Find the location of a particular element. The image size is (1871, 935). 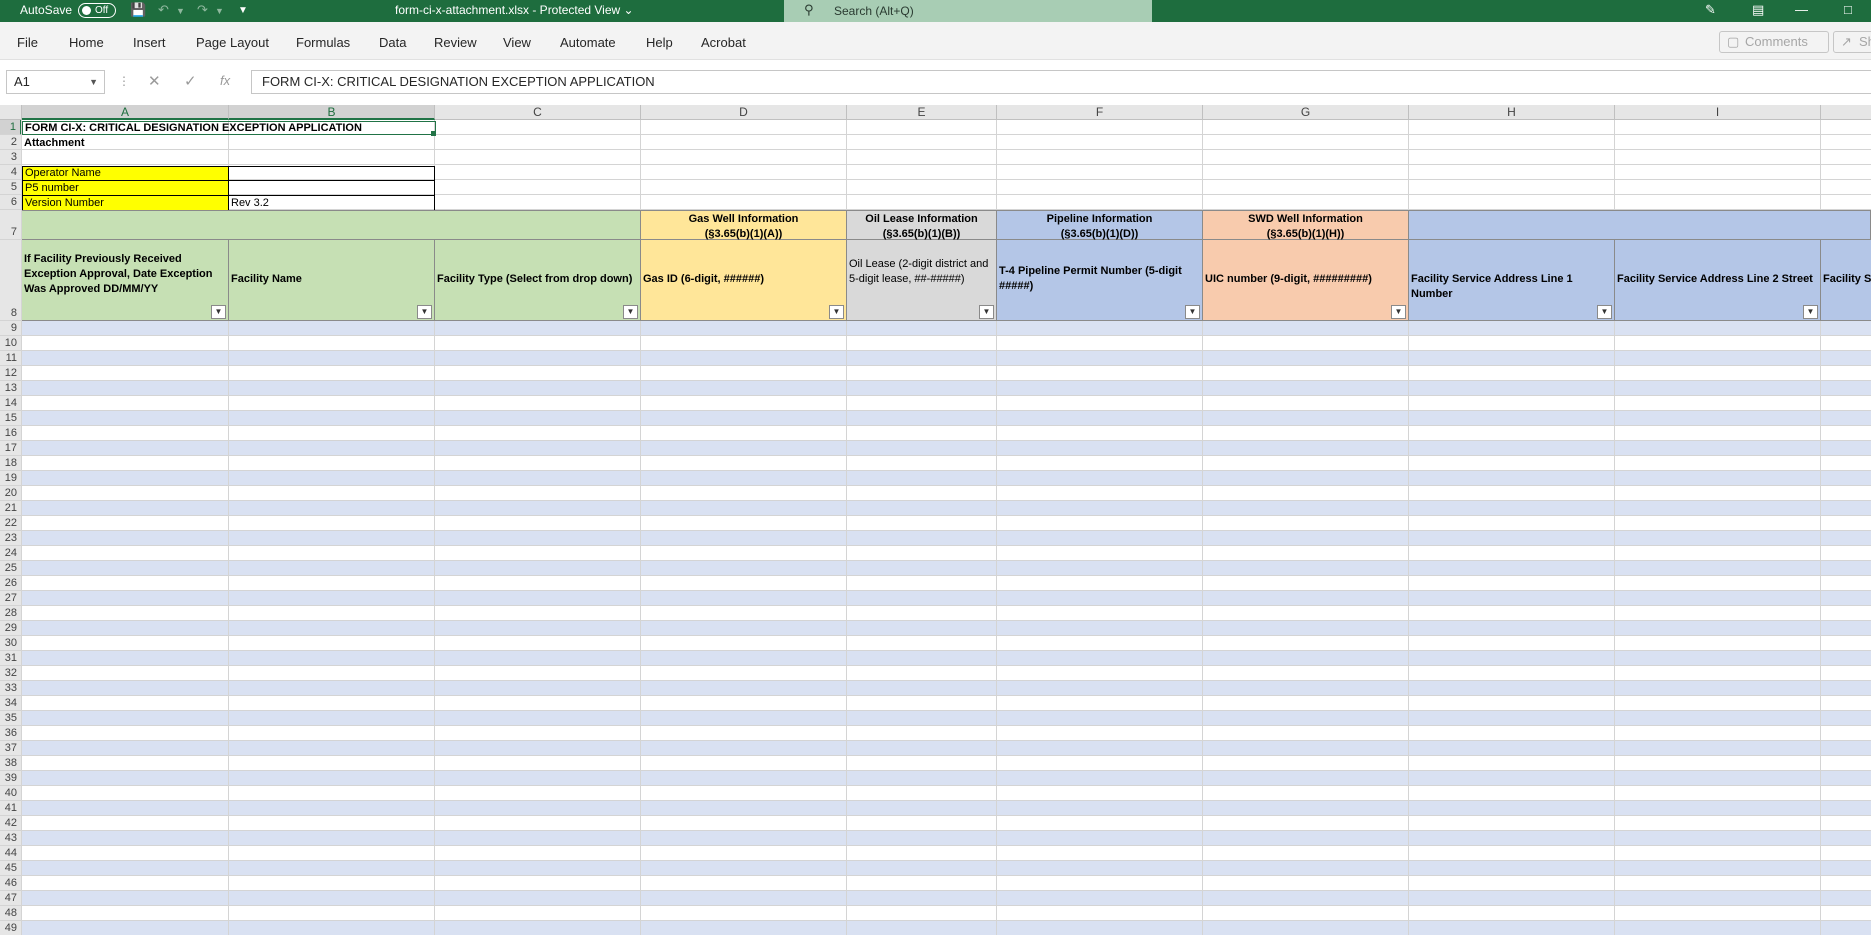

row-header-22: 22 is located at coordinates (11, 523).